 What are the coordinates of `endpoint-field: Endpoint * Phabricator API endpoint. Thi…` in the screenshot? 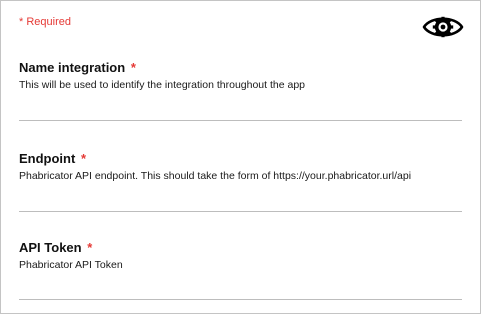 It's located at (240, 167).